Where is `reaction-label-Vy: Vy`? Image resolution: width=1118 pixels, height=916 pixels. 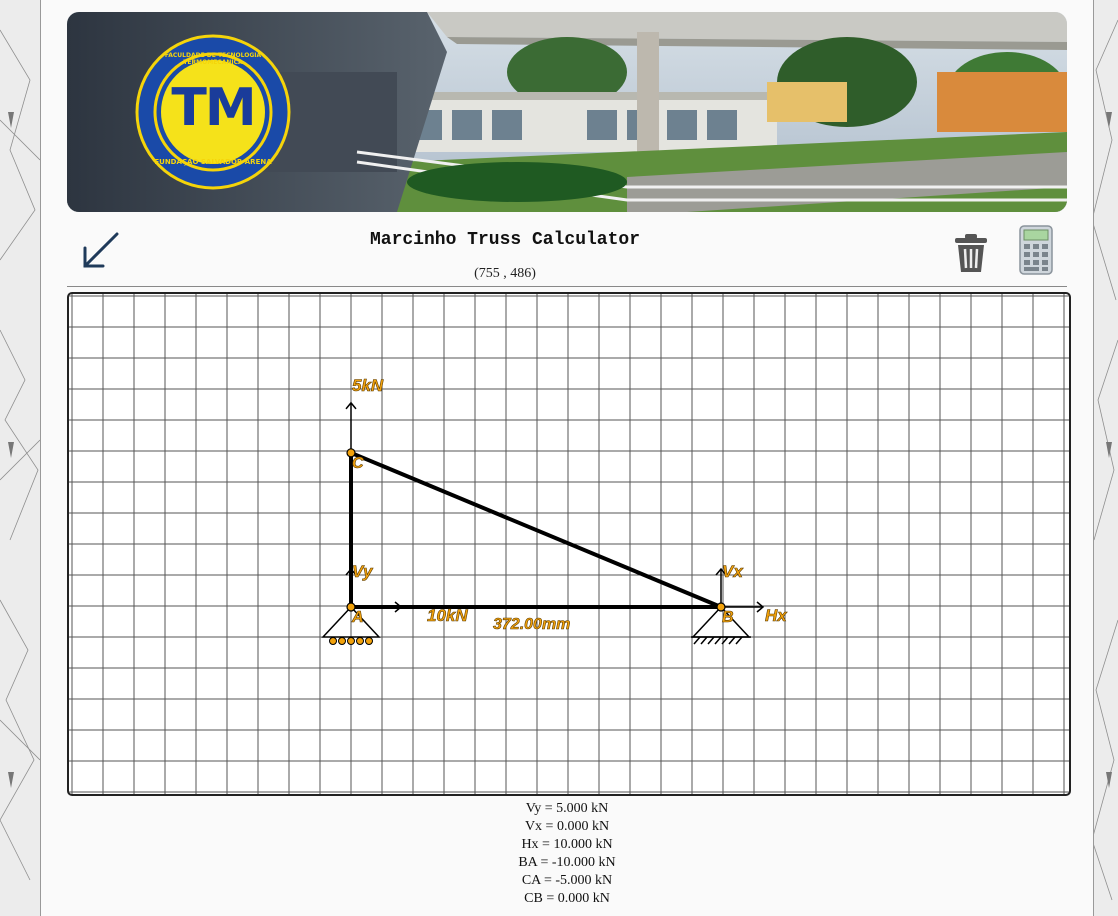
reaction-label-Vy: Vy is located at coordinates (363, 571).